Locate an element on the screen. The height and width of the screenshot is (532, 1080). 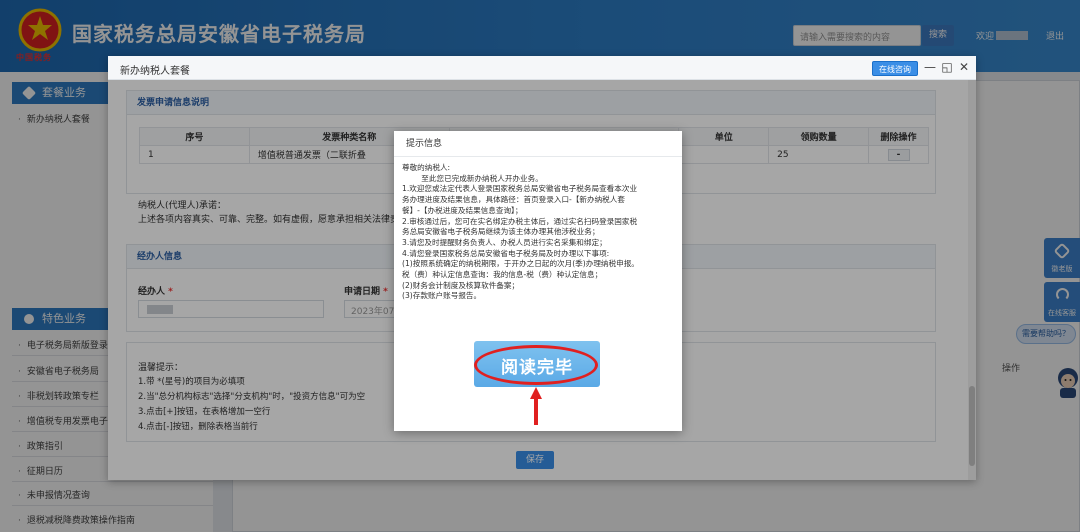
prompt-line: 餐】-【办税进度及结果信息查询】； is located at coordinates (462, 210).